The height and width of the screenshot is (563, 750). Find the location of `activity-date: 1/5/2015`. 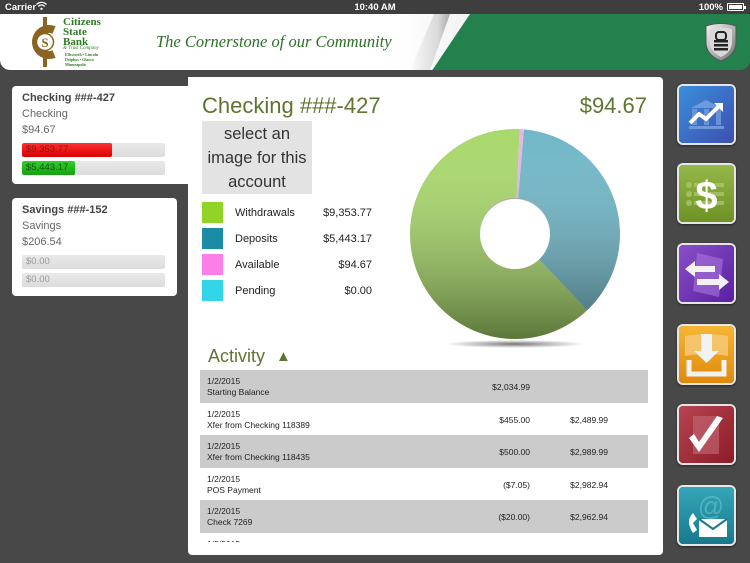

activity-date: 1/5/2015 is located at coordinates (223, 541).